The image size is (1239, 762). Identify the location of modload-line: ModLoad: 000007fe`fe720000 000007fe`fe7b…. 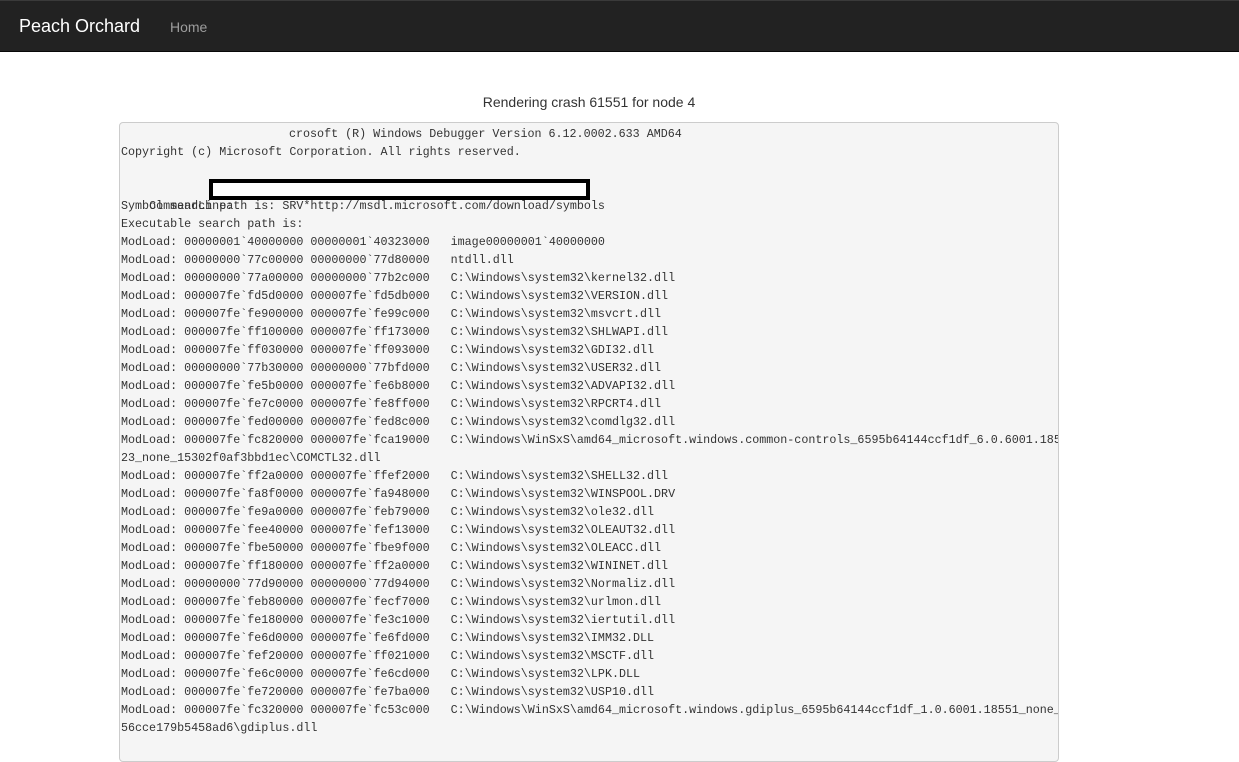
(388, 692).